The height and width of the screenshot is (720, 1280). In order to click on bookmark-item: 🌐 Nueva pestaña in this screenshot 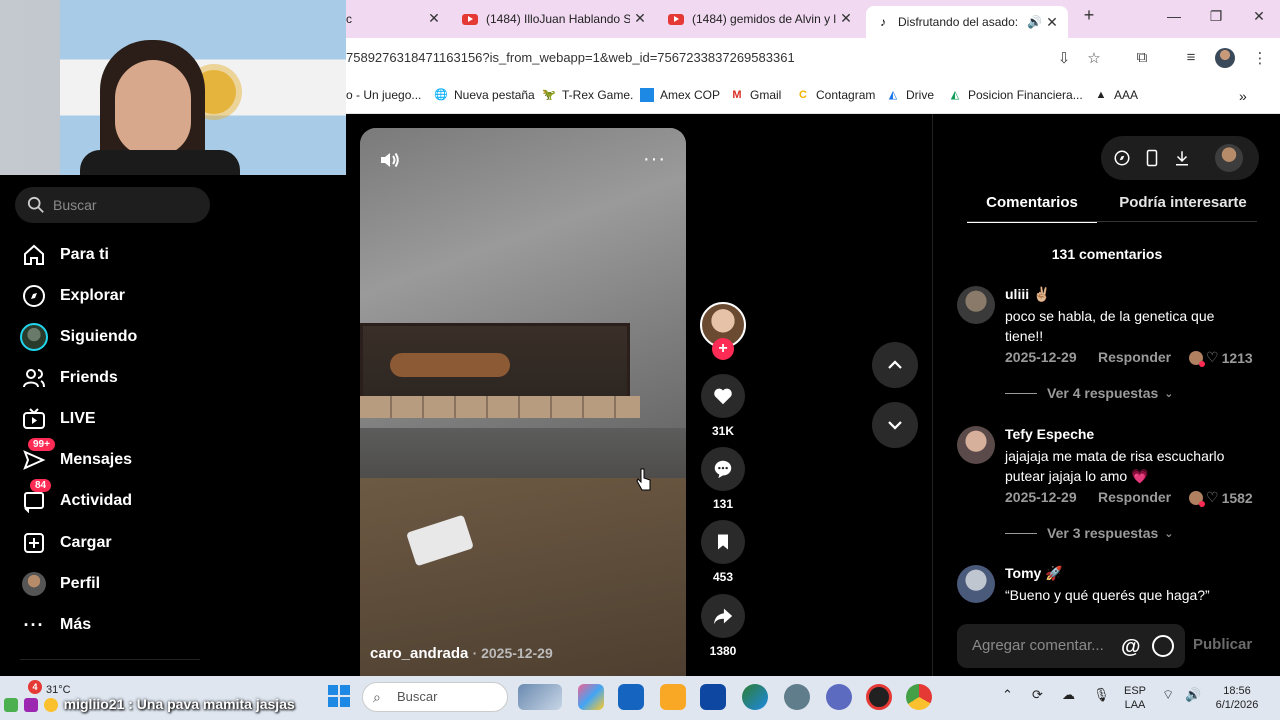, I will do `click(484, 95)`.